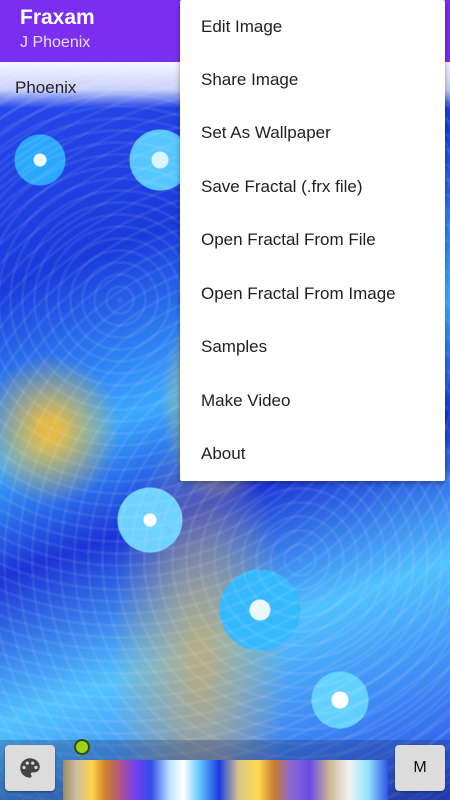  Describe the element at coordinates (82, 747) in the screenshot. I see `slider-thumb` at that location.